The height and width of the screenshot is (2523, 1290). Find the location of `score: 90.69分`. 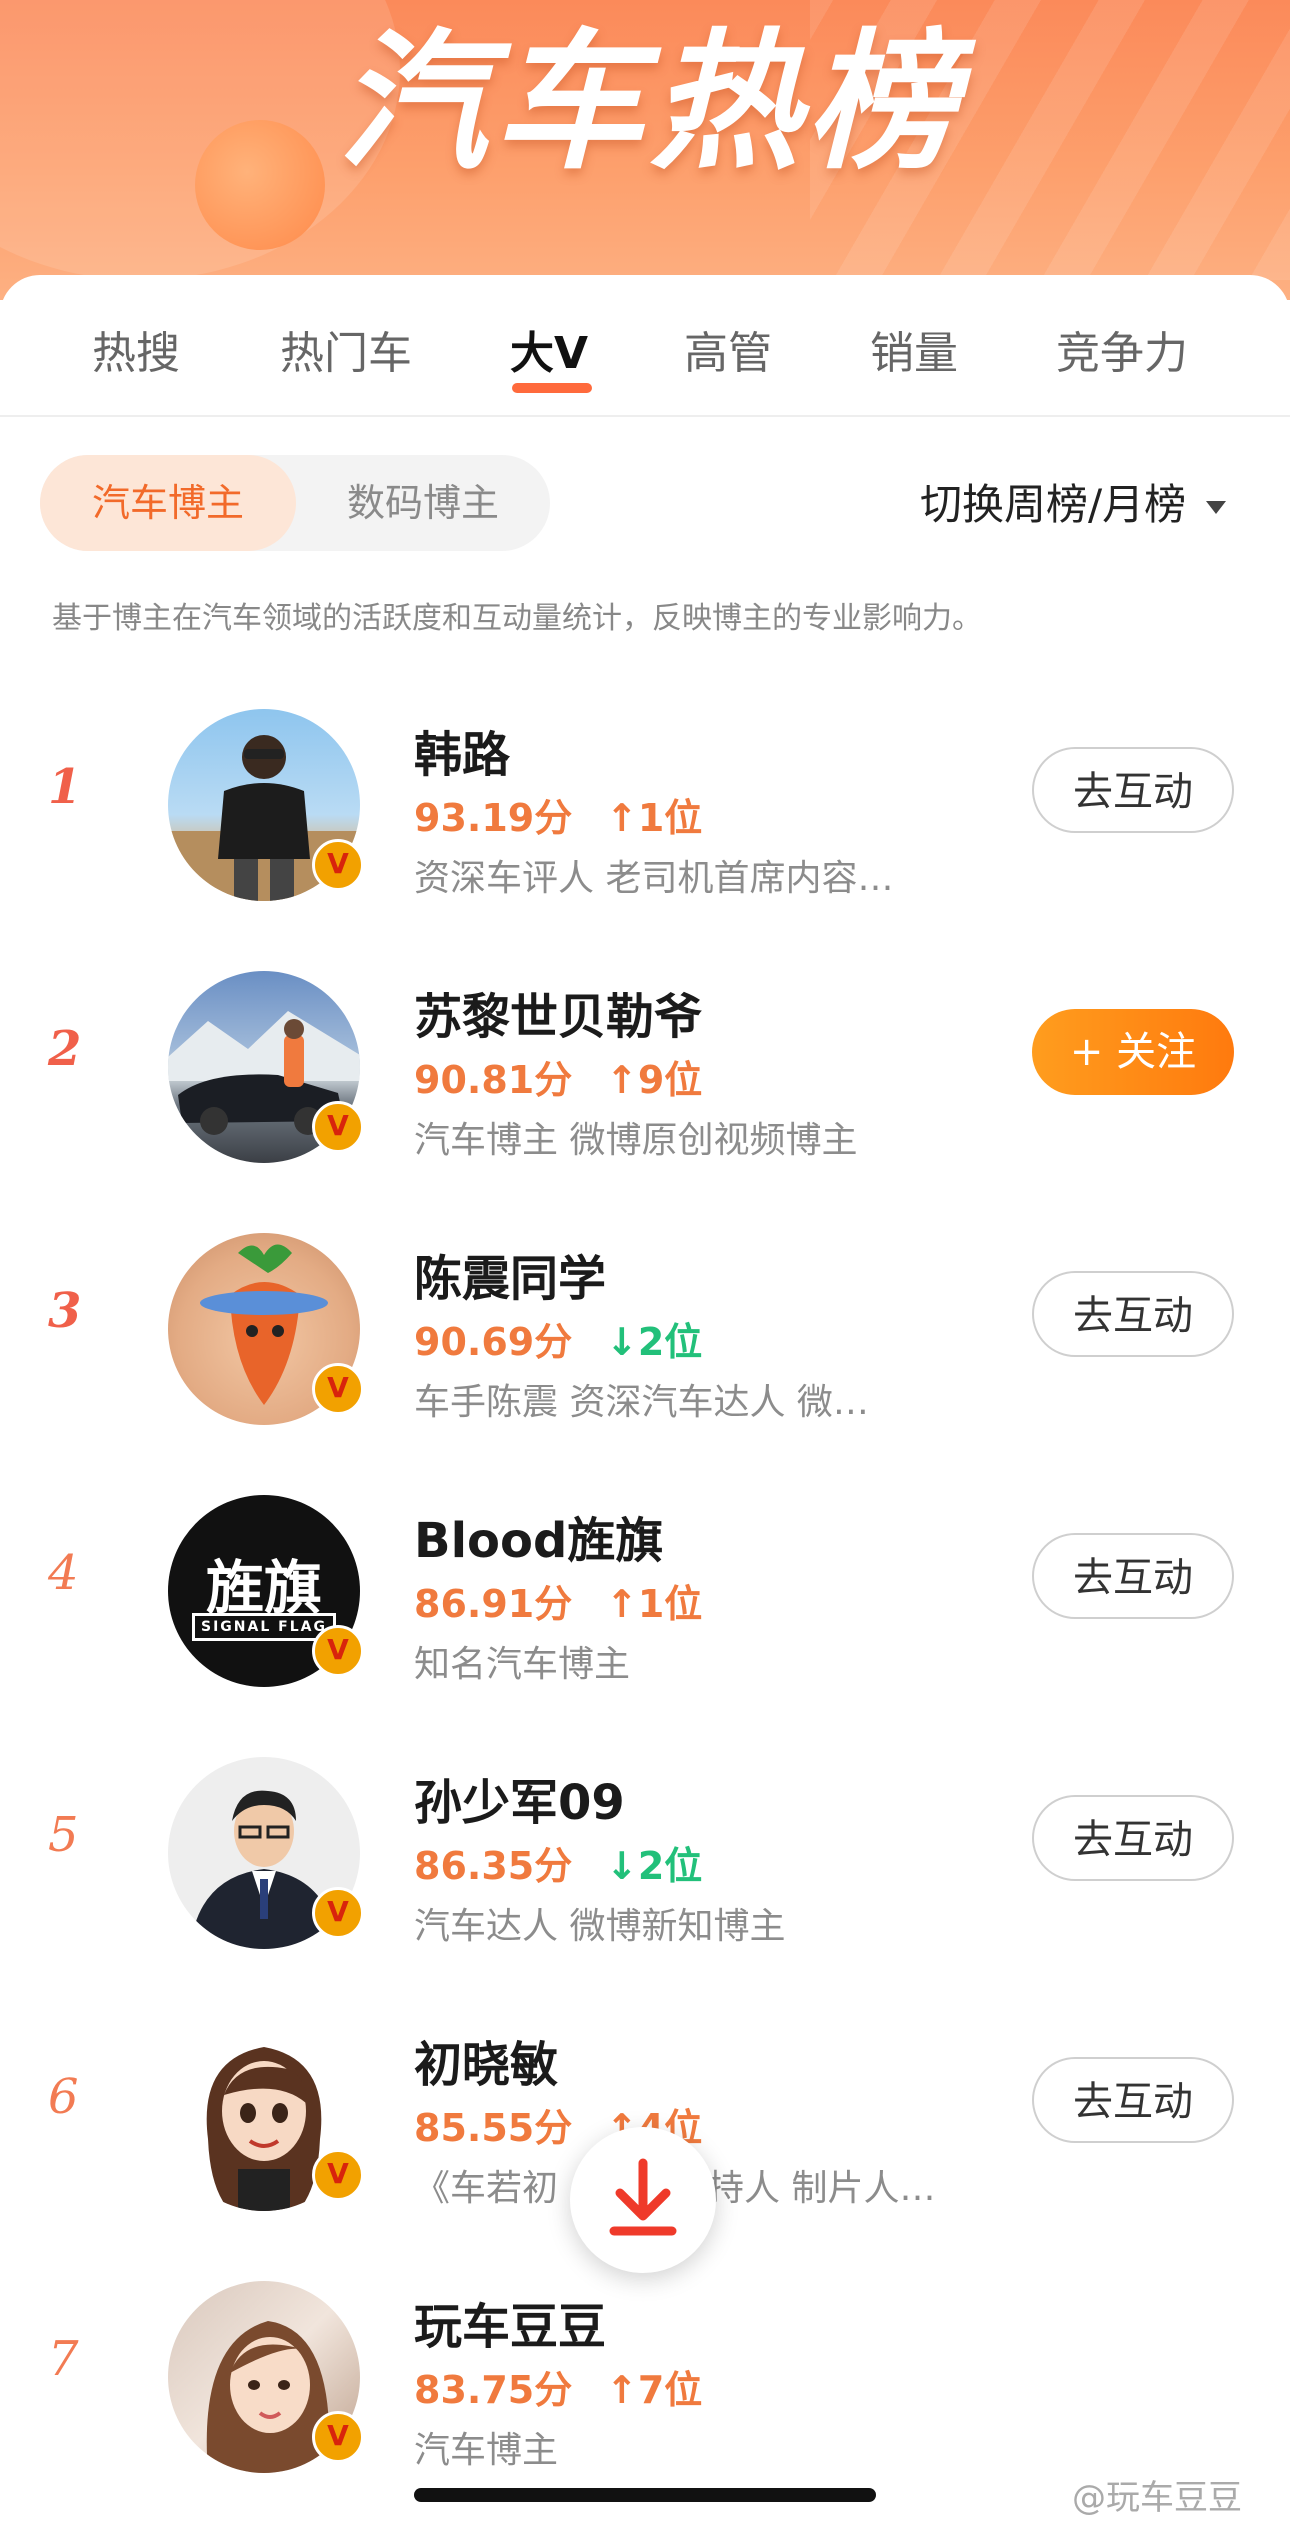

score: 90.69分 is located at coordinates (493, 1342).